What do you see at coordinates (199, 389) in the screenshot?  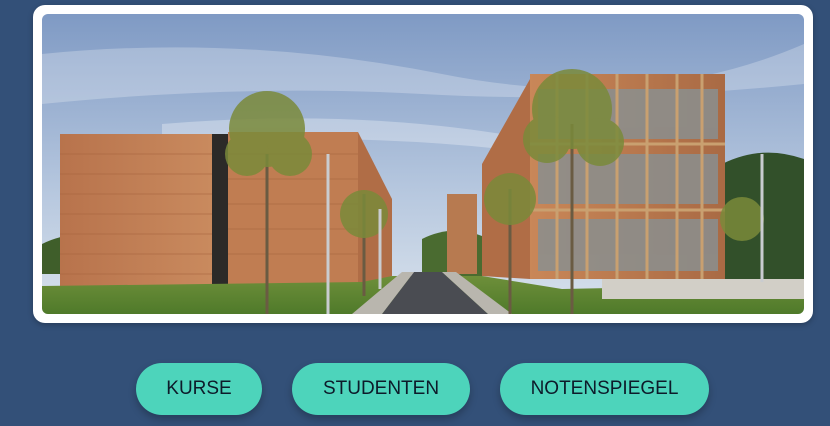 I see `kurse-button: KURSE` at bounding box center [199, 389].